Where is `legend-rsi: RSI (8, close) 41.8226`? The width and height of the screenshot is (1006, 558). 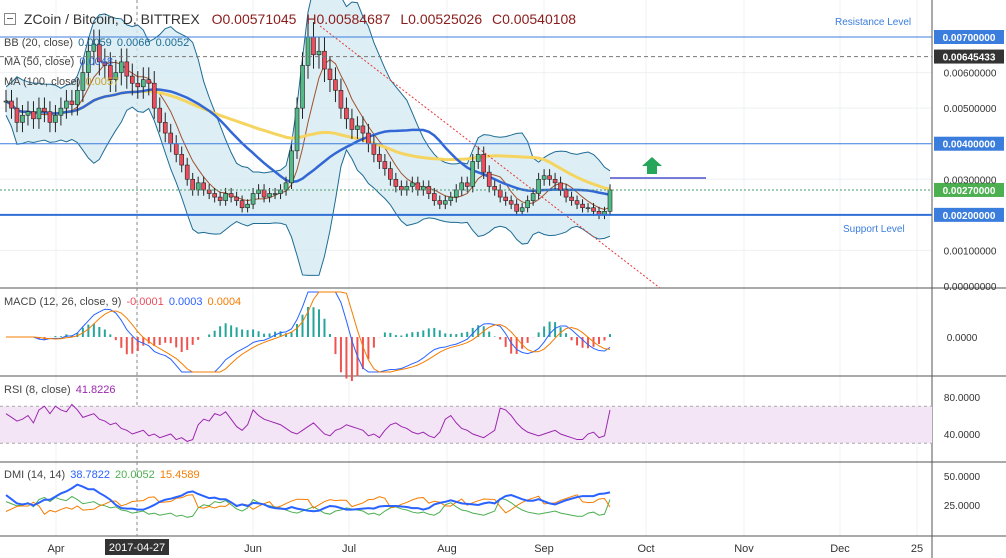 legend-rsi: RSI (8, close) 41.8226 is located at coordinates (60, 390).